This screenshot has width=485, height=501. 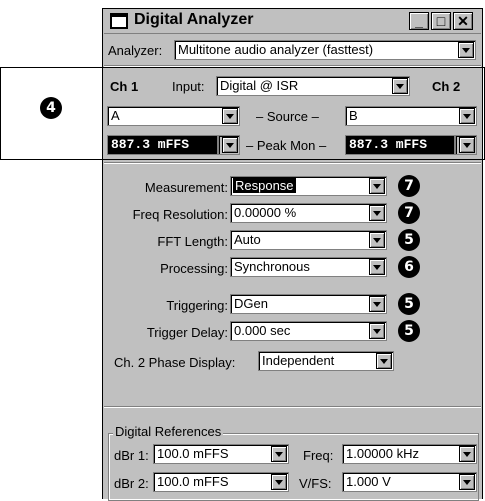 I want to click on fft-length-value: Auto, so click(x=247, y=239).